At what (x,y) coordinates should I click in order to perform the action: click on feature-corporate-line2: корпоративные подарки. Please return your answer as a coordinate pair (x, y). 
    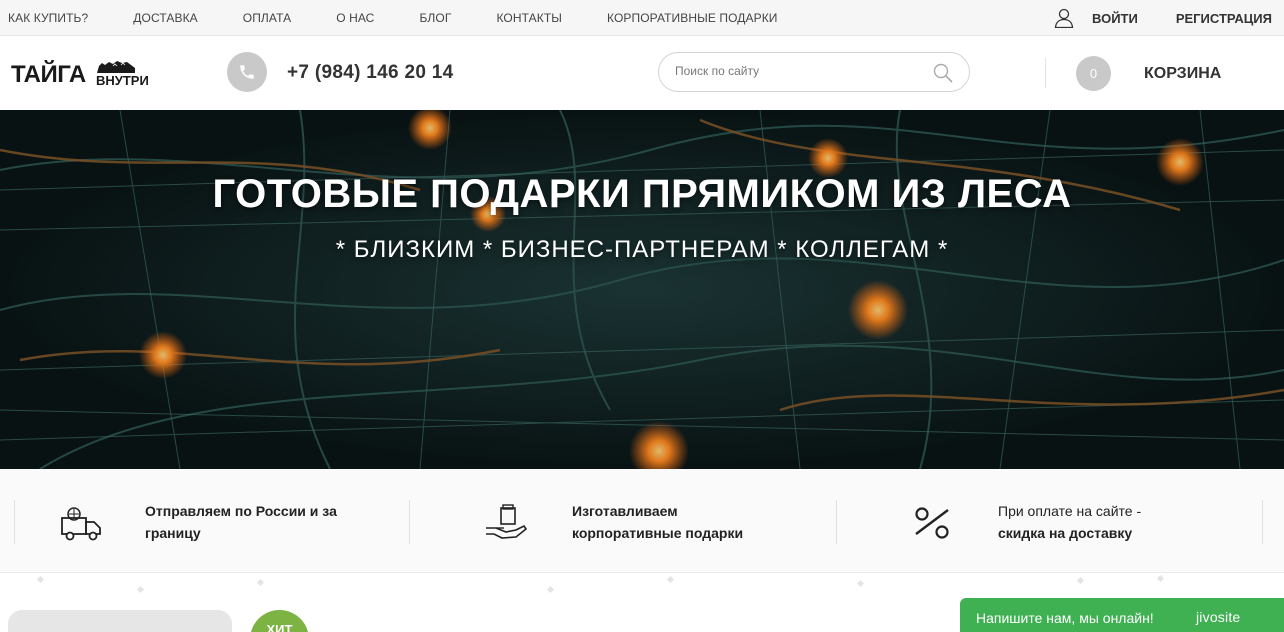
    Looking at the image, I should click on (658, 533).